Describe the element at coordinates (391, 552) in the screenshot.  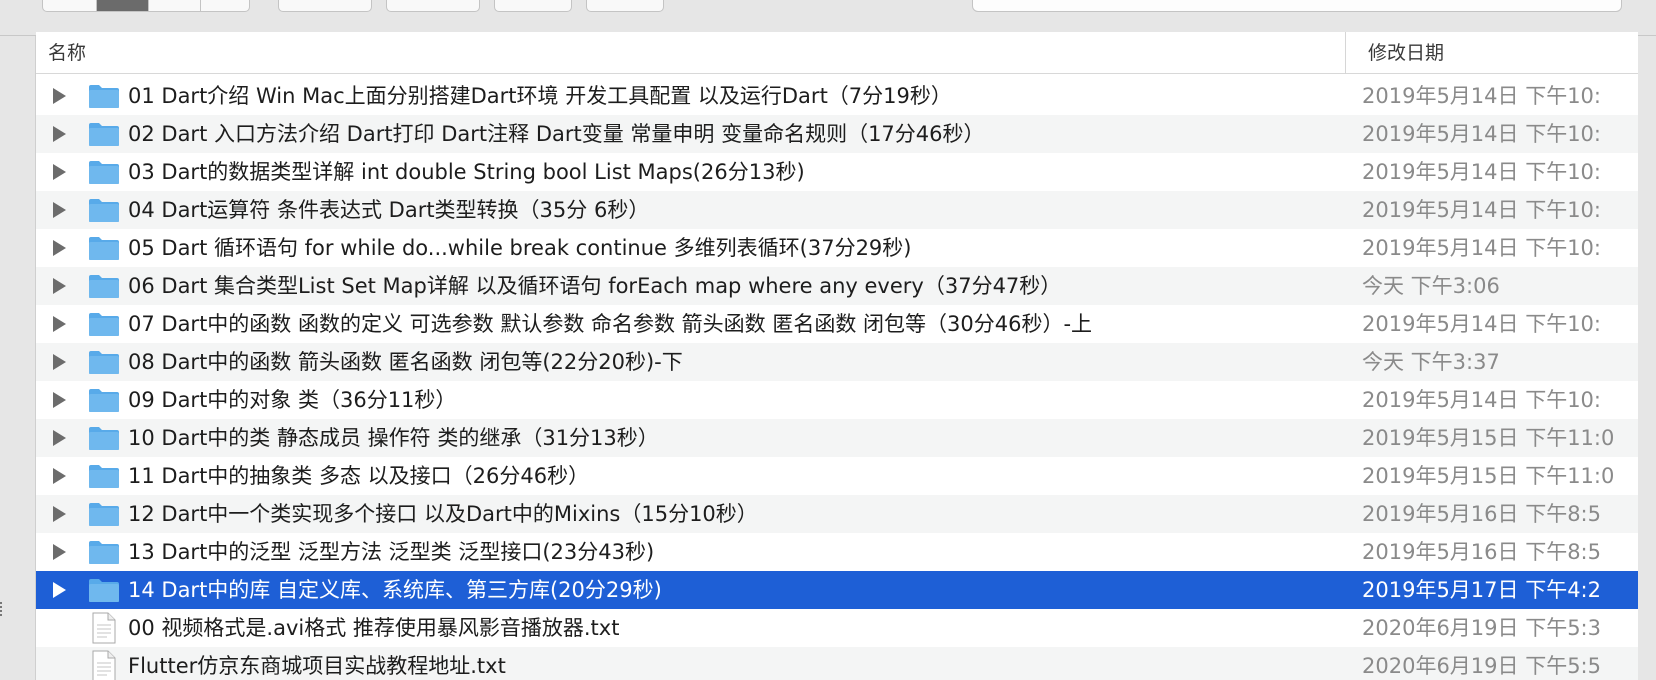
I see `item-name: 13 Dart中的泛型 泛型方法 泛型类 泛型接口(23分43秒)` at that location.